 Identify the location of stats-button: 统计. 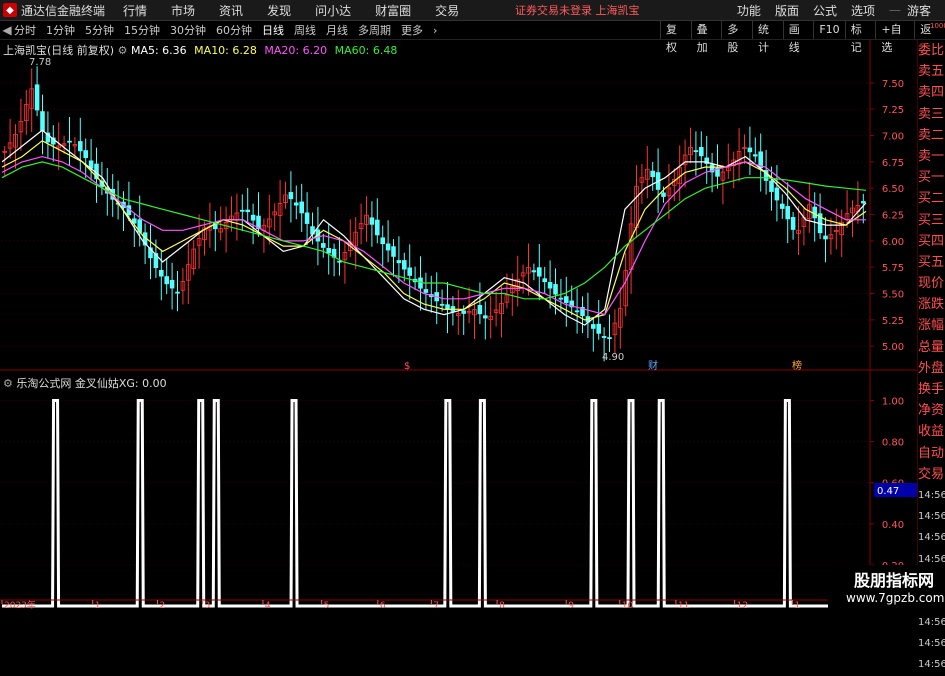
(767, 37).